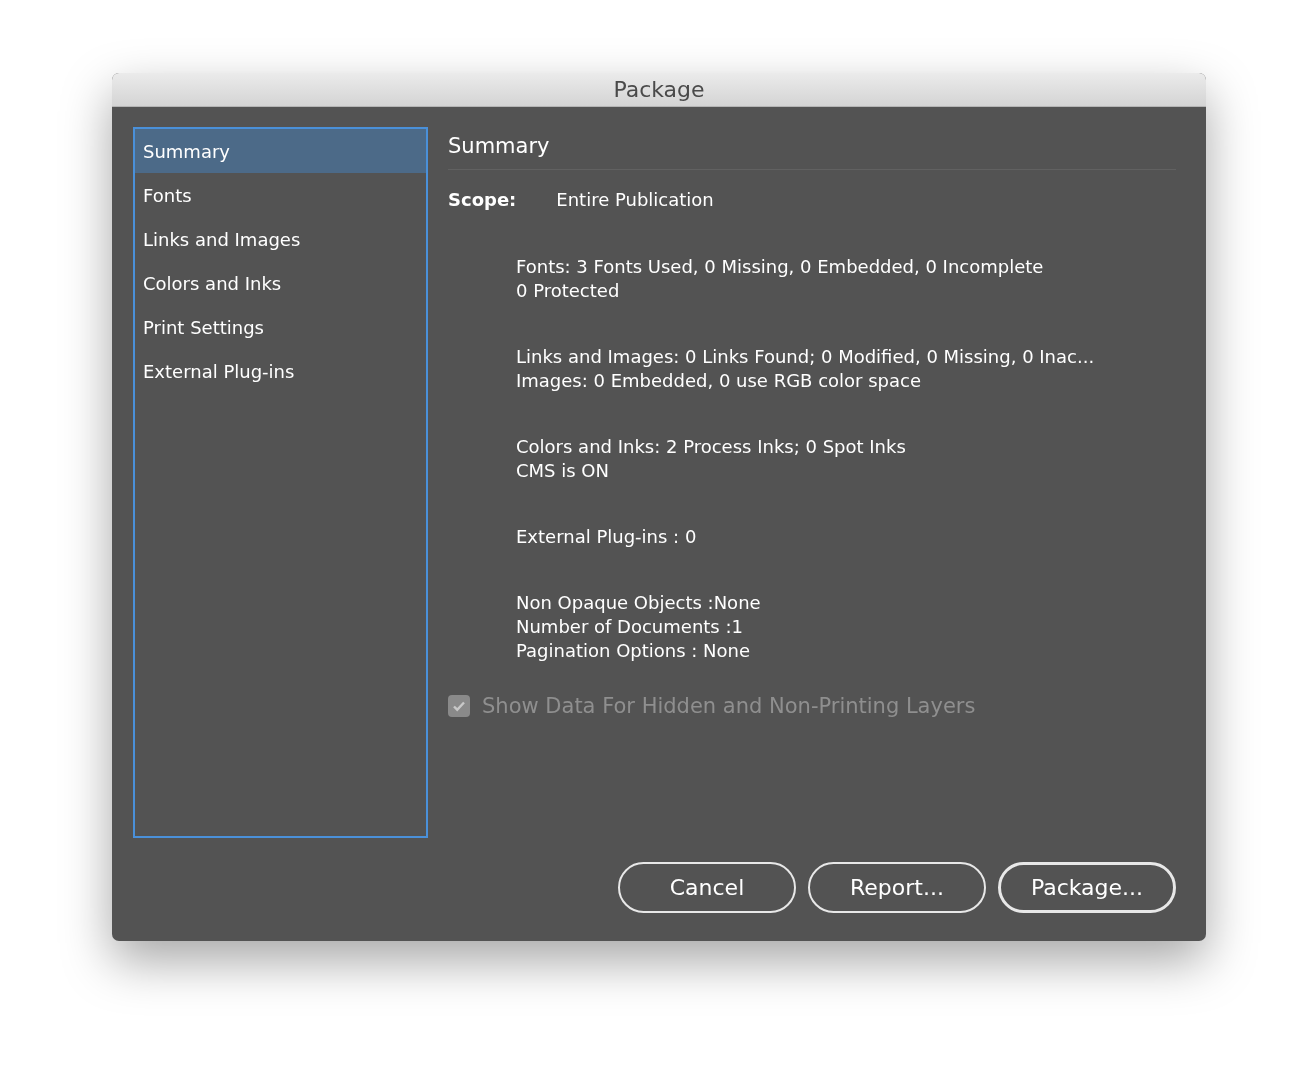 The image size is (1316, 1090). Describe the element at coordinates (639, 602) in the screenshot. I see `summary-line: Non Opaque Objects :None` at that location.